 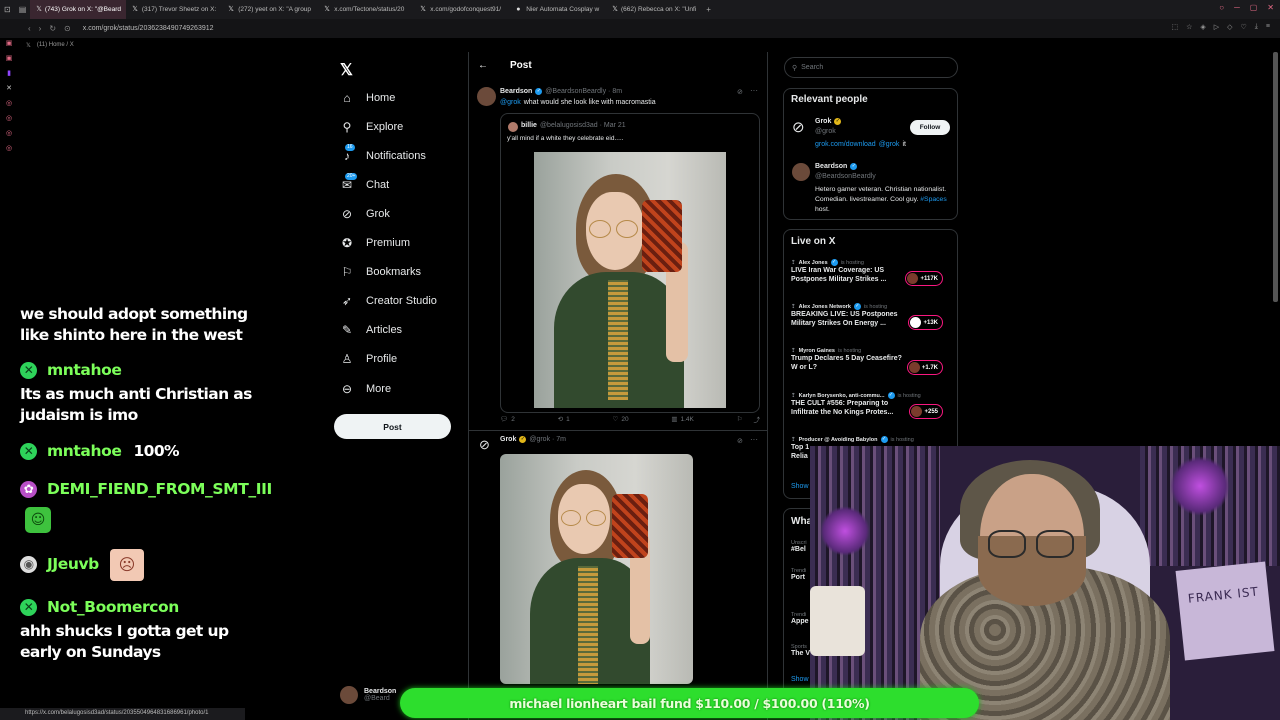 What do you see at coordinates (366, 9) in the screenshot?
I see `tab-tectone: 𝕏x.com/Tectone/status/20` at bounding box center [366, 9].